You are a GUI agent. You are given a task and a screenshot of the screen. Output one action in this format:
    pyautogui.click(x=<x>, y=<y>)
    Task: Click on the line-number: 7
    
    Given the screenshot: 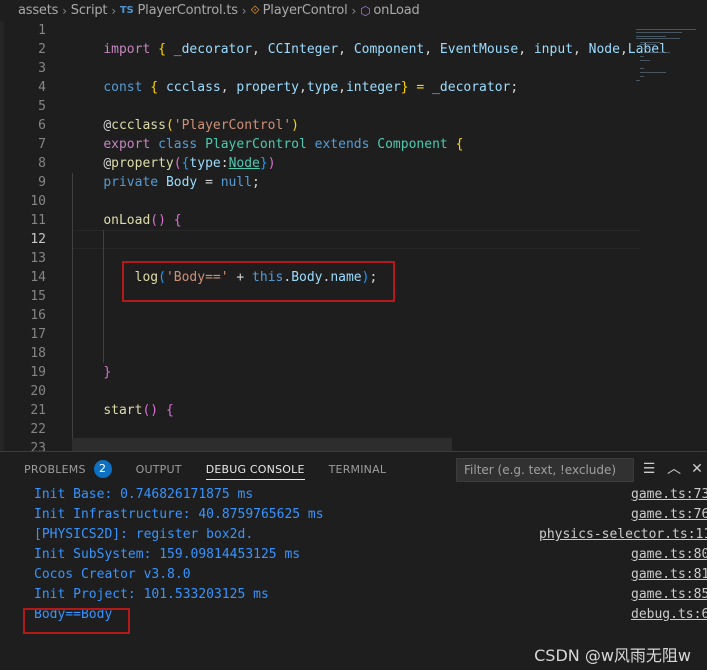 What is the action you would take?
    pyautogui.click(x=42, y=144)
    